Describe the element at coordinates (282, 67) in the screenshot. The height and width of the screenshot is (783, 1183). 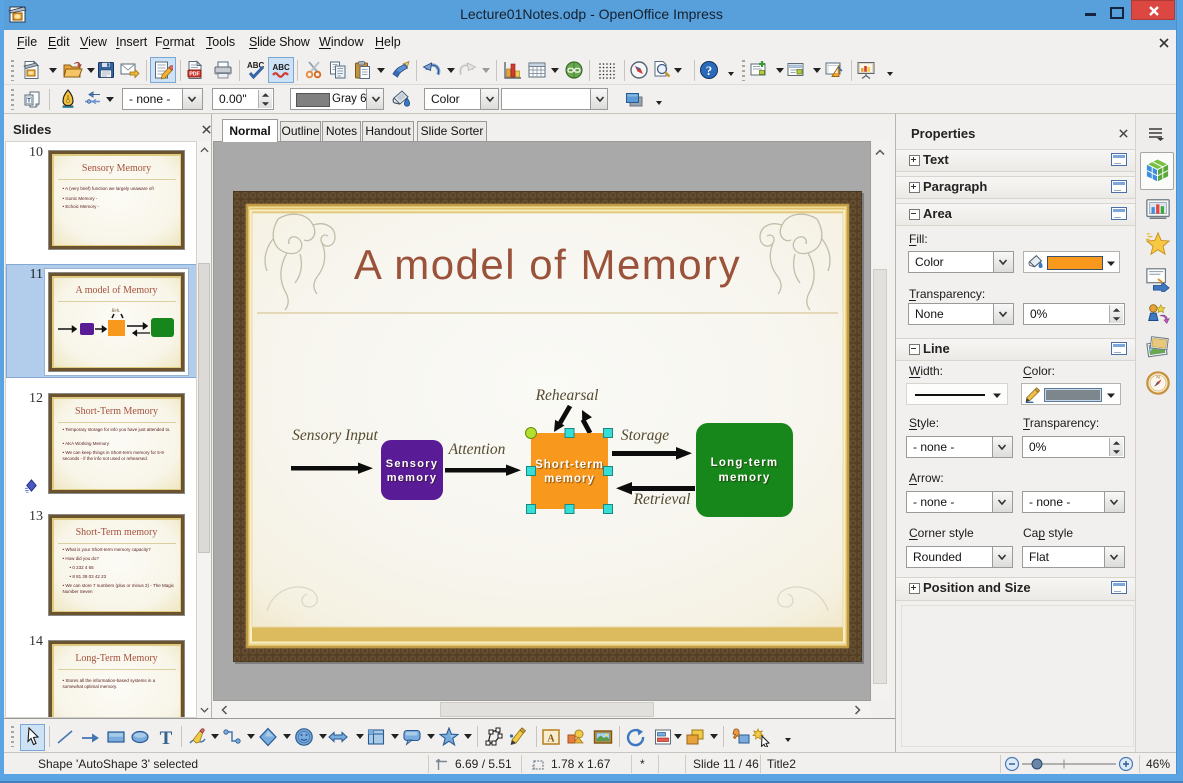
I see `svg-text: ABC` at that location.